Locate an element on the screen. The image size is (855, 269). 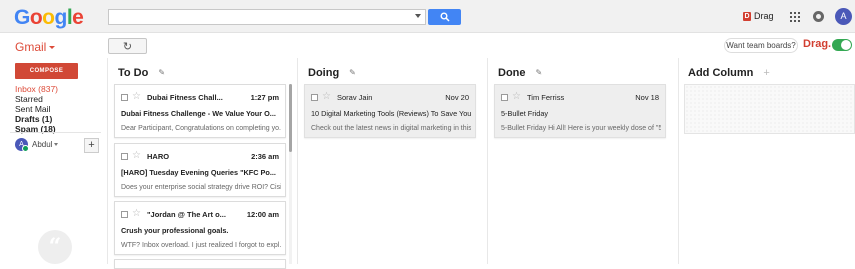
column-scrollbar is located at coordinates (290, 174).